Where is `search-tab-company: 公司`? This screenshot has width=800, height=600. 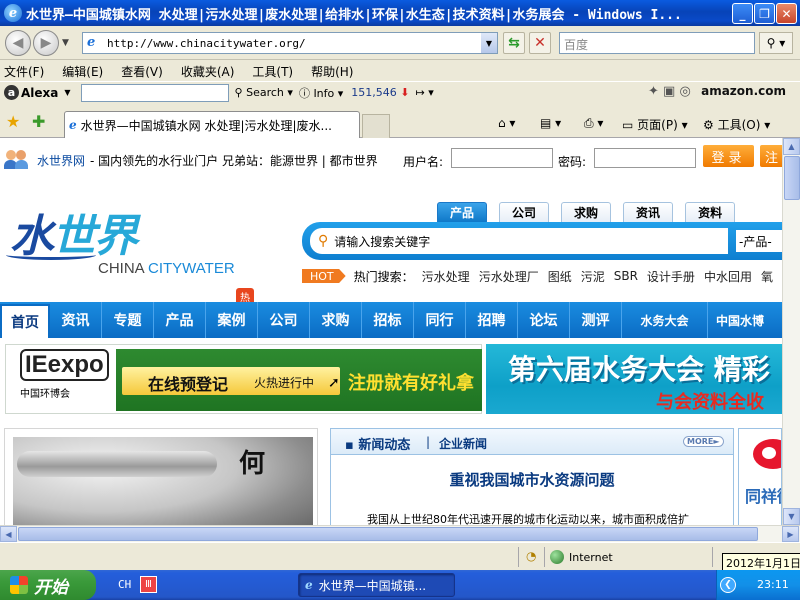
search-tab-company: 公司 is located at coordinates (524, 212).